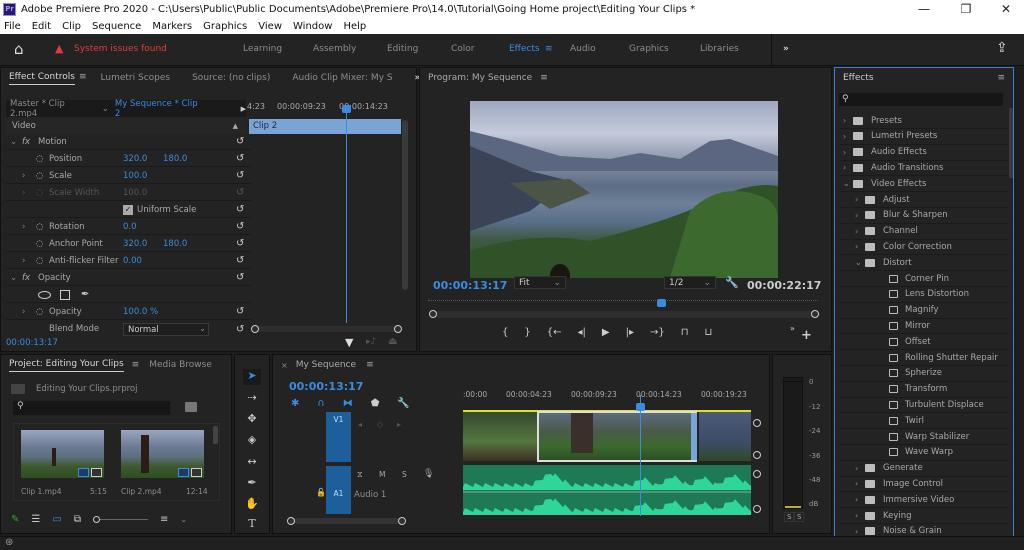  What do you see at coordinates (924, 184) in the screenshot?
I see `effects-tree-item: ⌄ Video Effects` at bounding box center [924, 184].